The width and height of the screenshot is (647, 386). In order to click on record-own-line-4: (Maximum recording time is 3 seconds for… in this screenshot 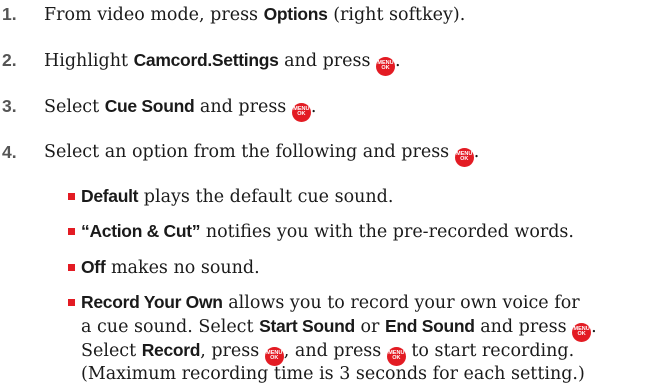, I will do `click(333, 374)`.